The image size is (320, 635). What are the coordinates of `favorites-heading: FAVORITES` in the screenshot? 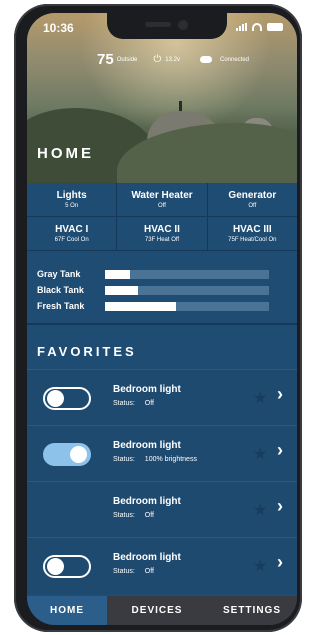 It's located at (87, 351).